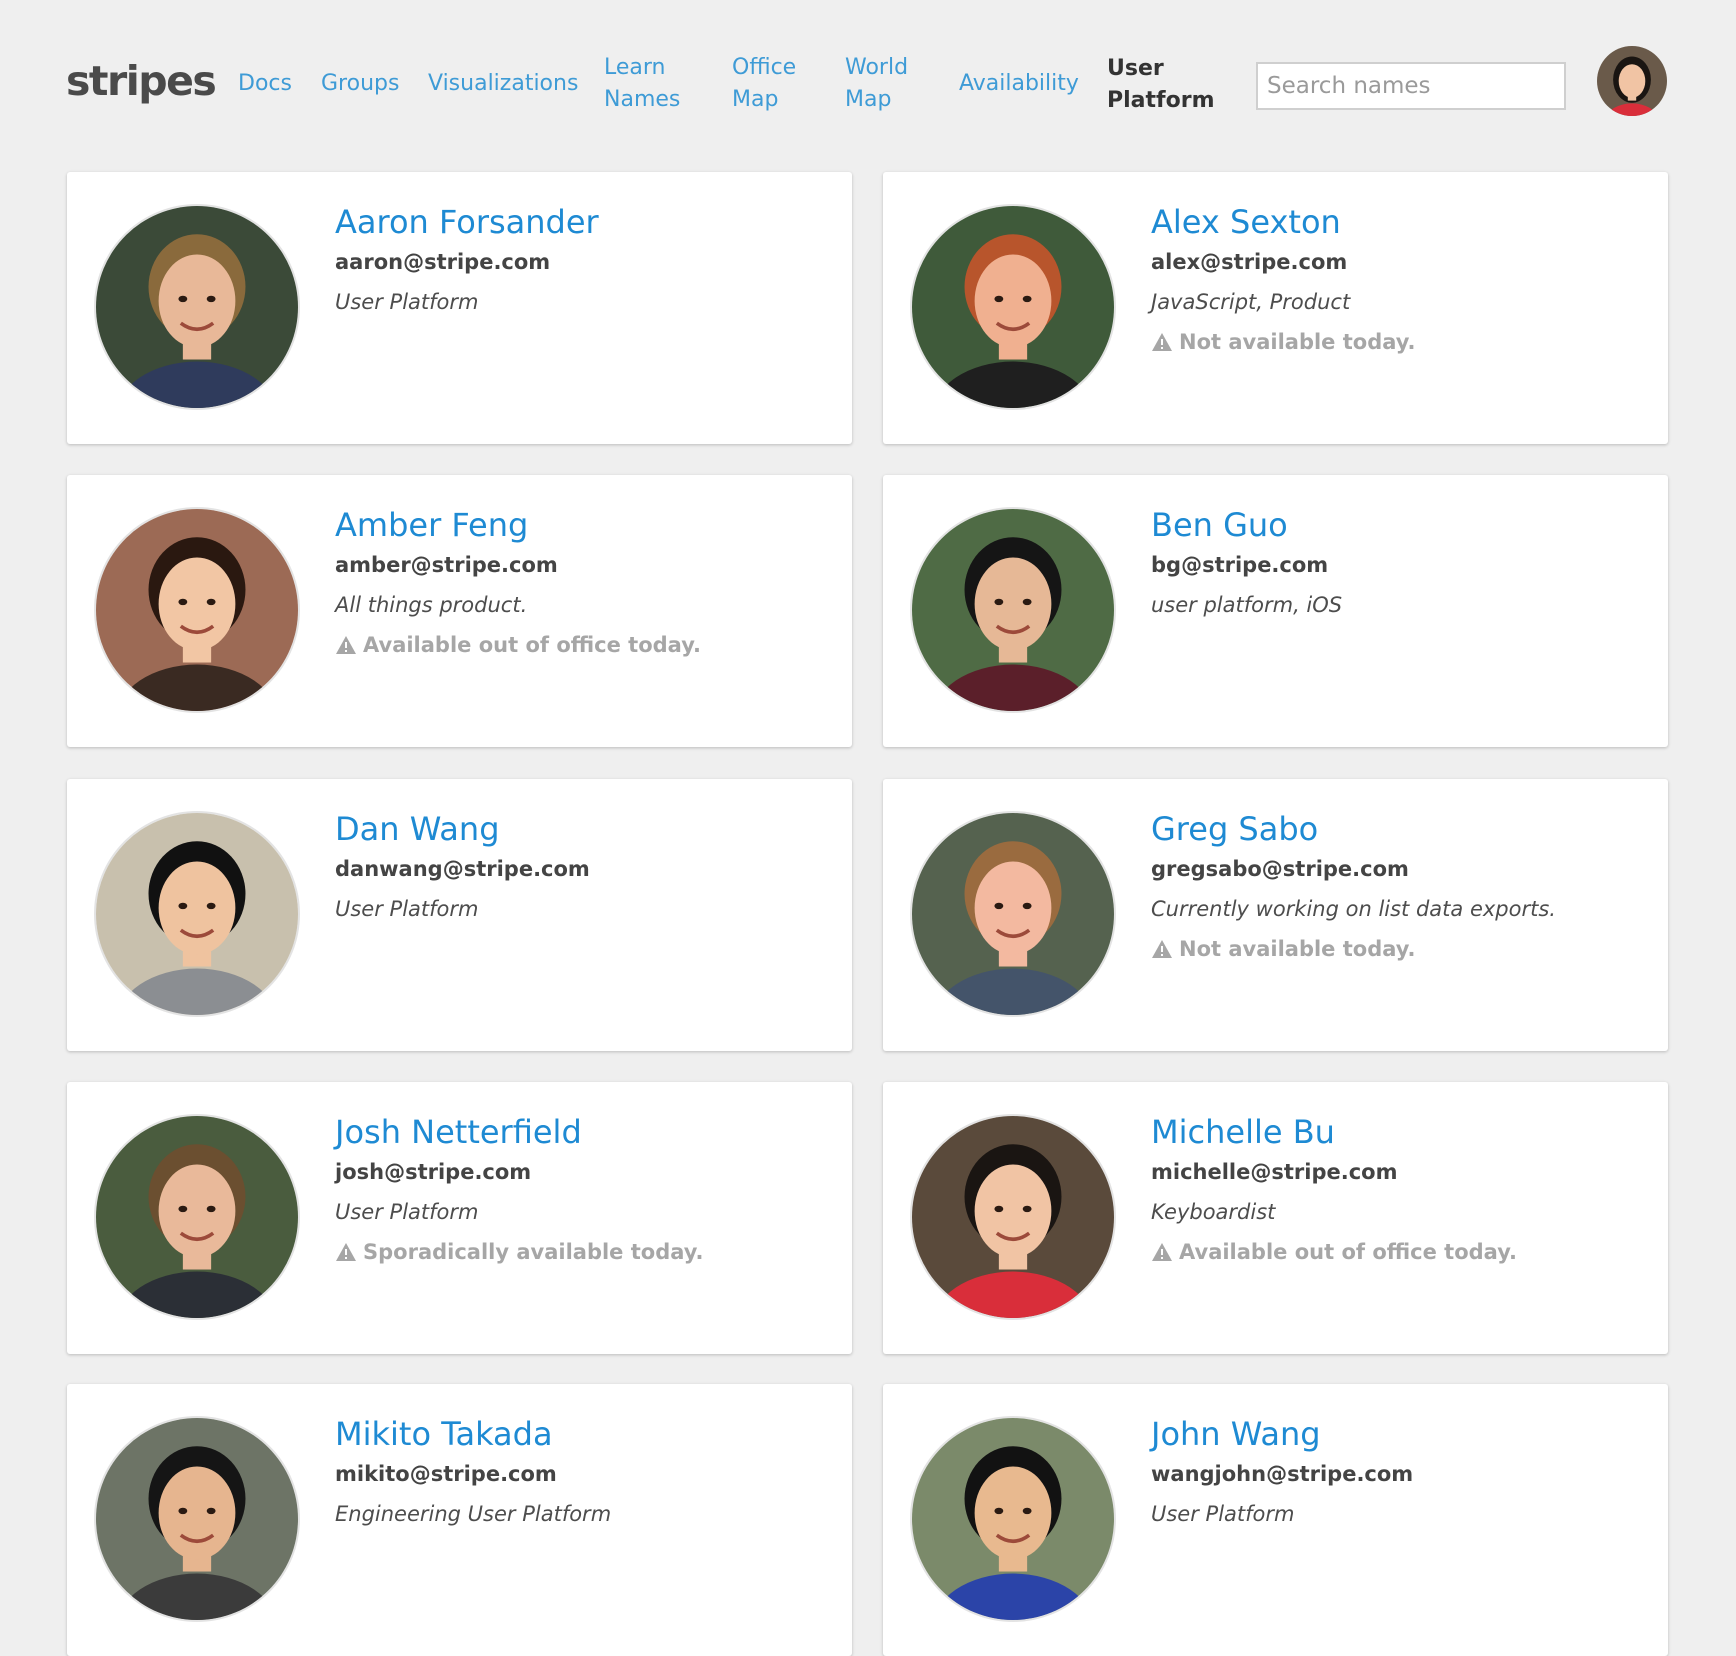 This screenshot has height=1656, width=1736. Describe the element at coordinates (583, 1434) in the screenshot. I see `person-name-link: Mikito Takada` at that location.